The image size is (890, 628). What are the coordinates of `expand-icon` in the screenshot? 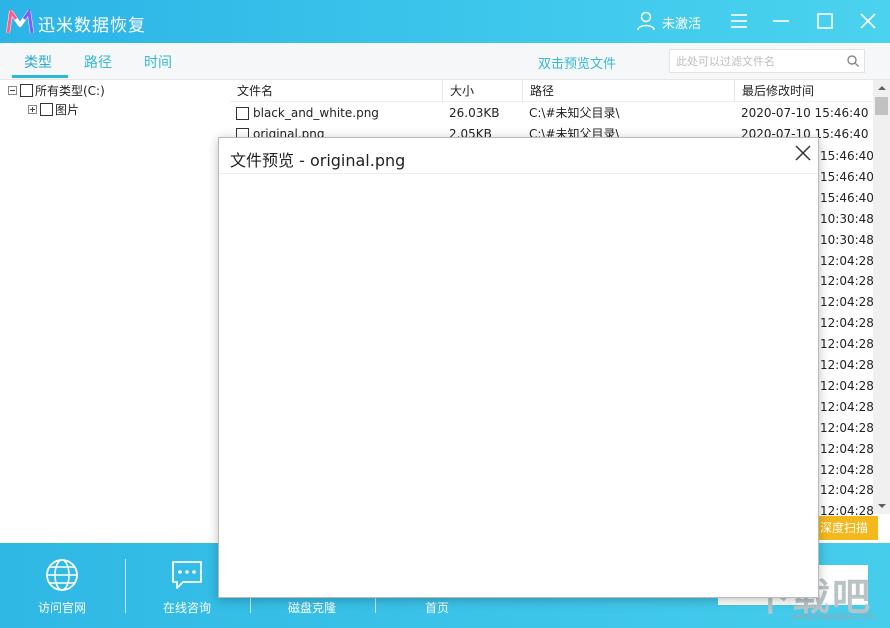 It's located at (32, 109).